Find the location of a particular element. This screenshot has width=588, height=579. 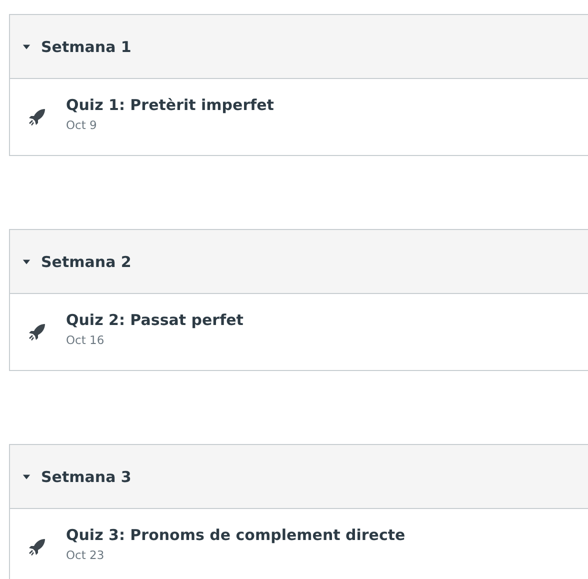

module-header: Setmana 1 is located at coordinates (299, 47).